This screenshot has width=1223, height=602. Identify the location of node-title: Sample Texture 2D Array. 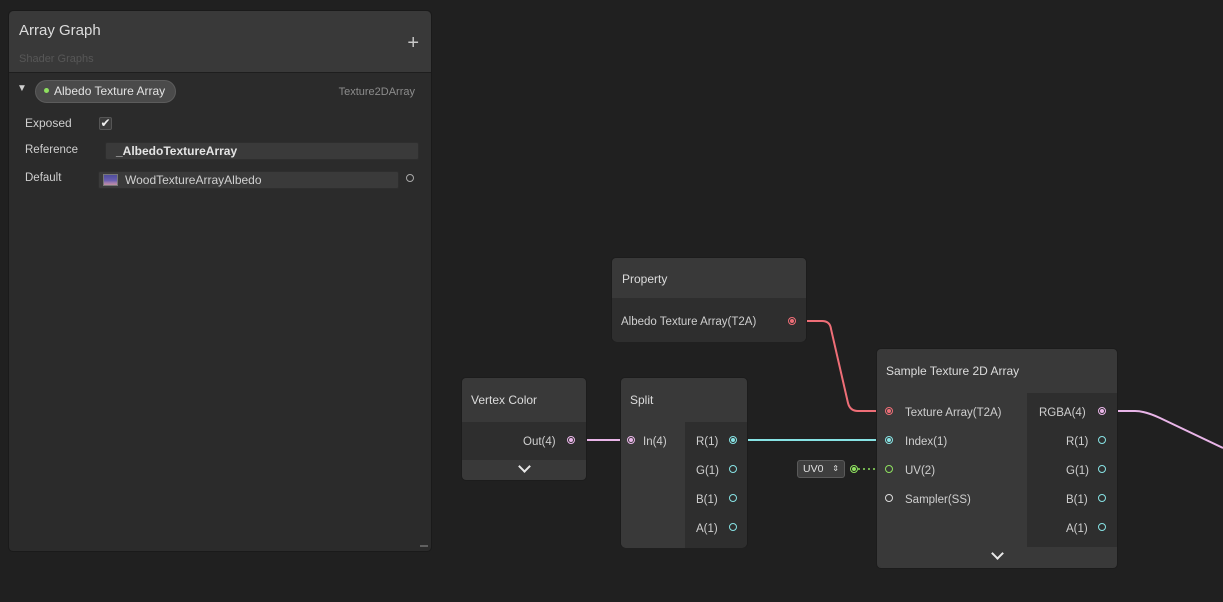
(953, 371).